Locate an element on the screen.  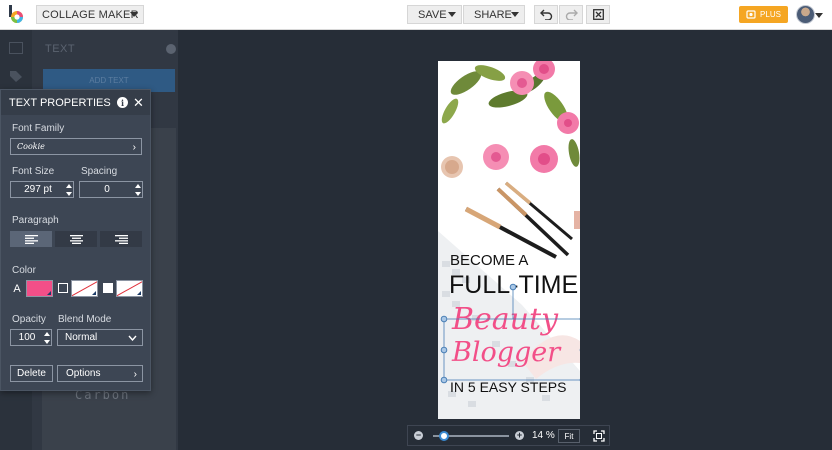
share-button: SHARE is located at coordinates (494, 14).